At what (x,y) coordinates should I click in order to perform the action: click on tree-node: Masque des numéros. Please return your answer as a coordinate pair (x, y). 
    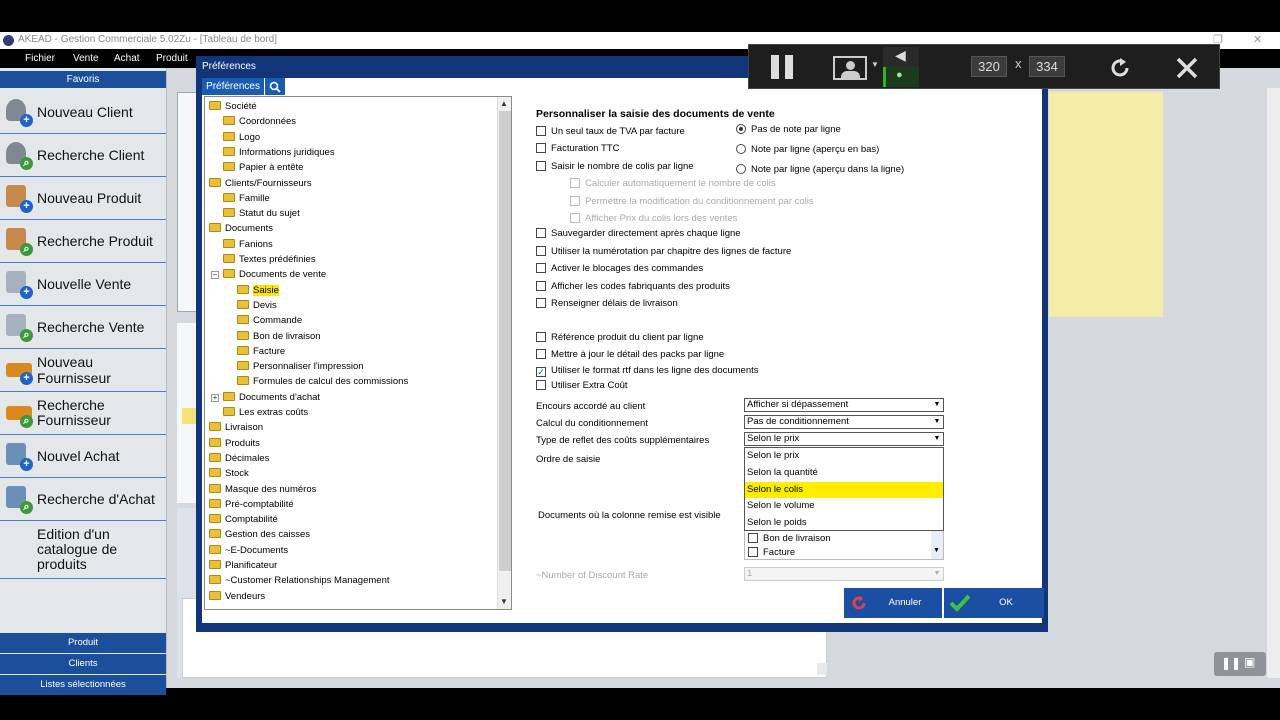
    Looking at the image, I should click on (262, 490).